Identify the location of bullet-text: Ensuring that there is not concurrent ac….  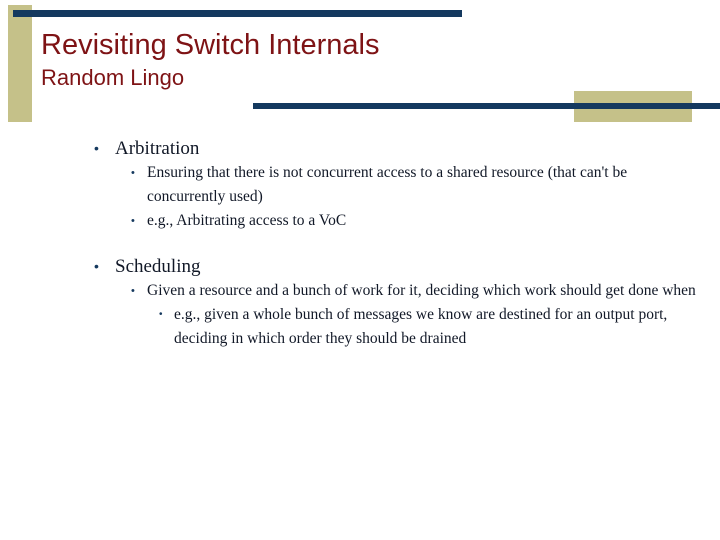
(387, 184).